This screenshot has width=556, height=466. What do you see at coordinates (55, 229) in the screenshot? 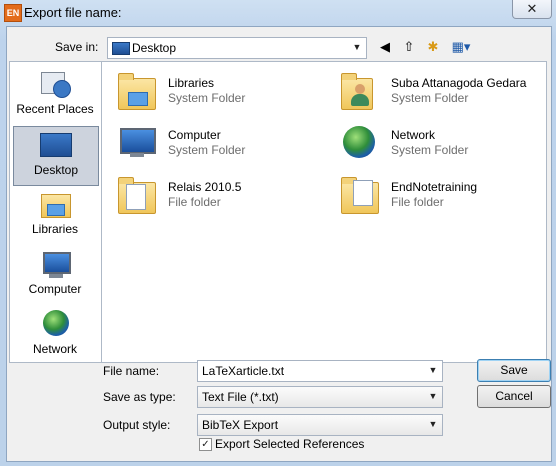
I see `place-label: Libraries` at bounding box center [55, 229].